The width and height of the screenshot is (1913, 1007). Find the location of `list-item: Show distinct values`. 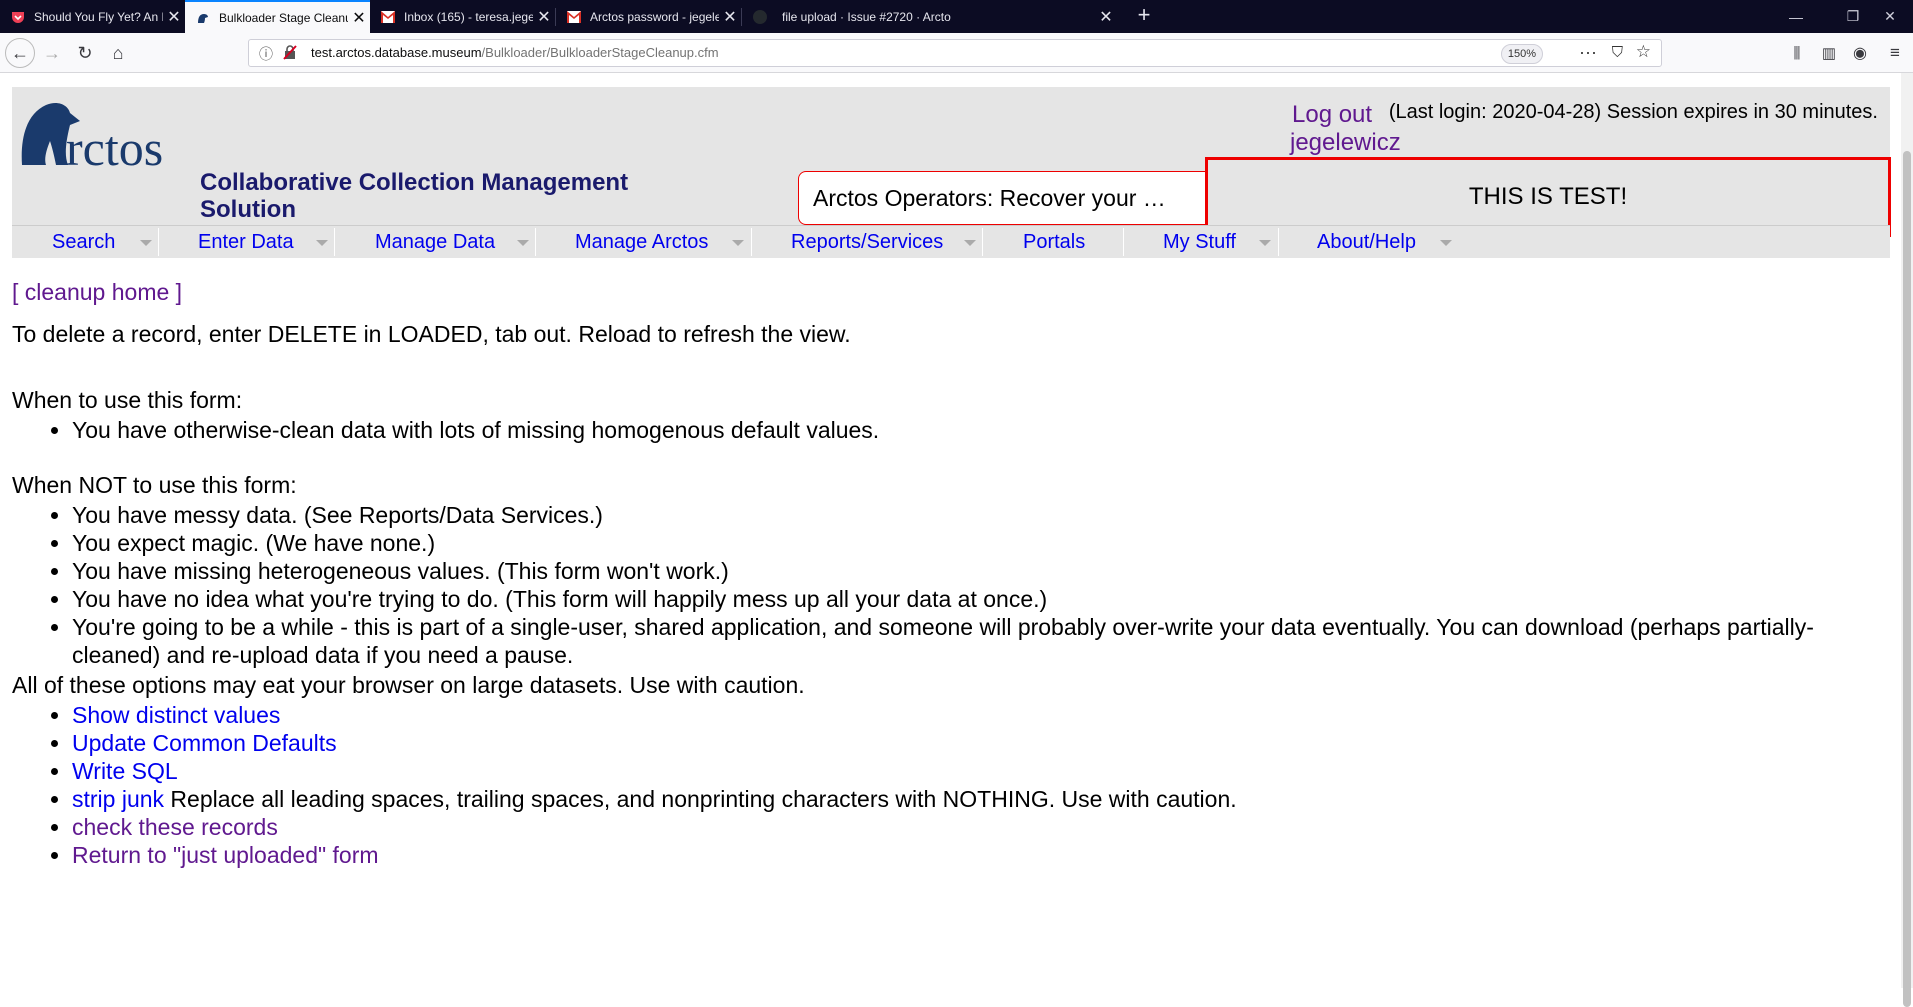

list-item: Show distinct values is located at coordinates (982, 715).